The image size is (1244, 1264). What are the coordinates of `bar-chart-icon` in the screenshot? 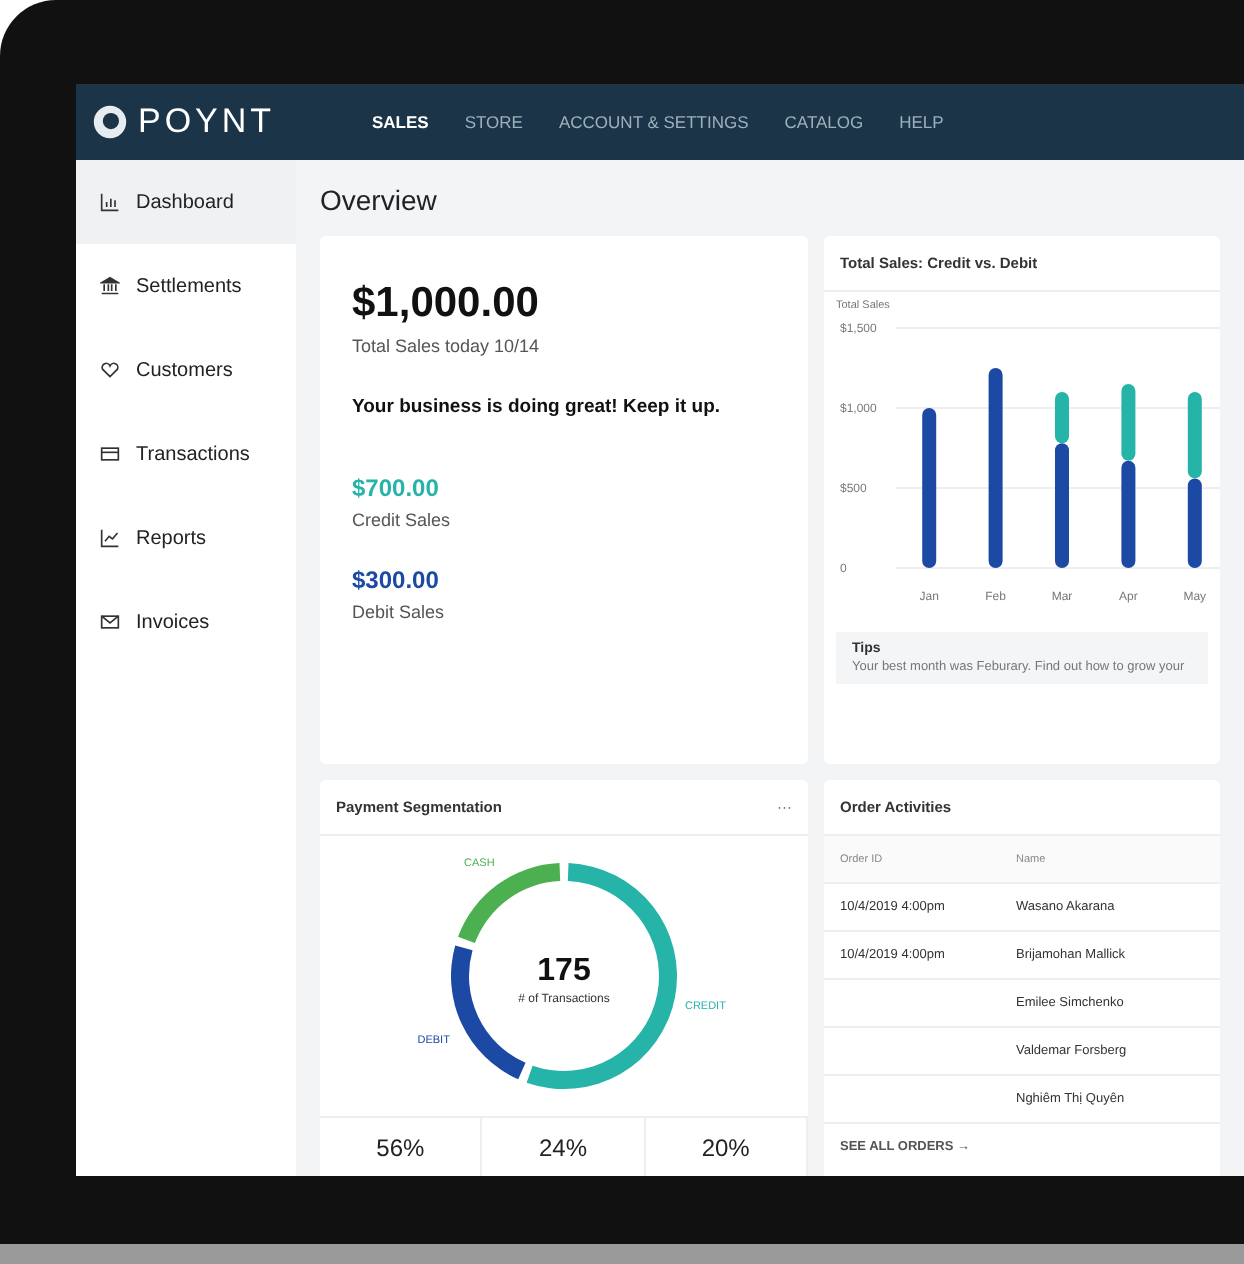 It's located at (110, 202).